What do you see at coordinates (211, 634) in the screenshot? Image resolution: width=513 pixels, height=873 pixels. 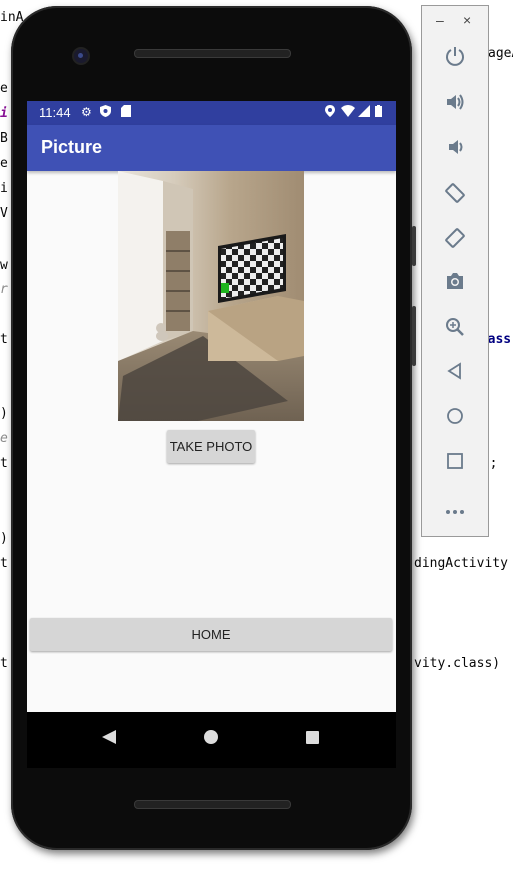 I see `home-button: HOME` at bounding box center [211, 634].